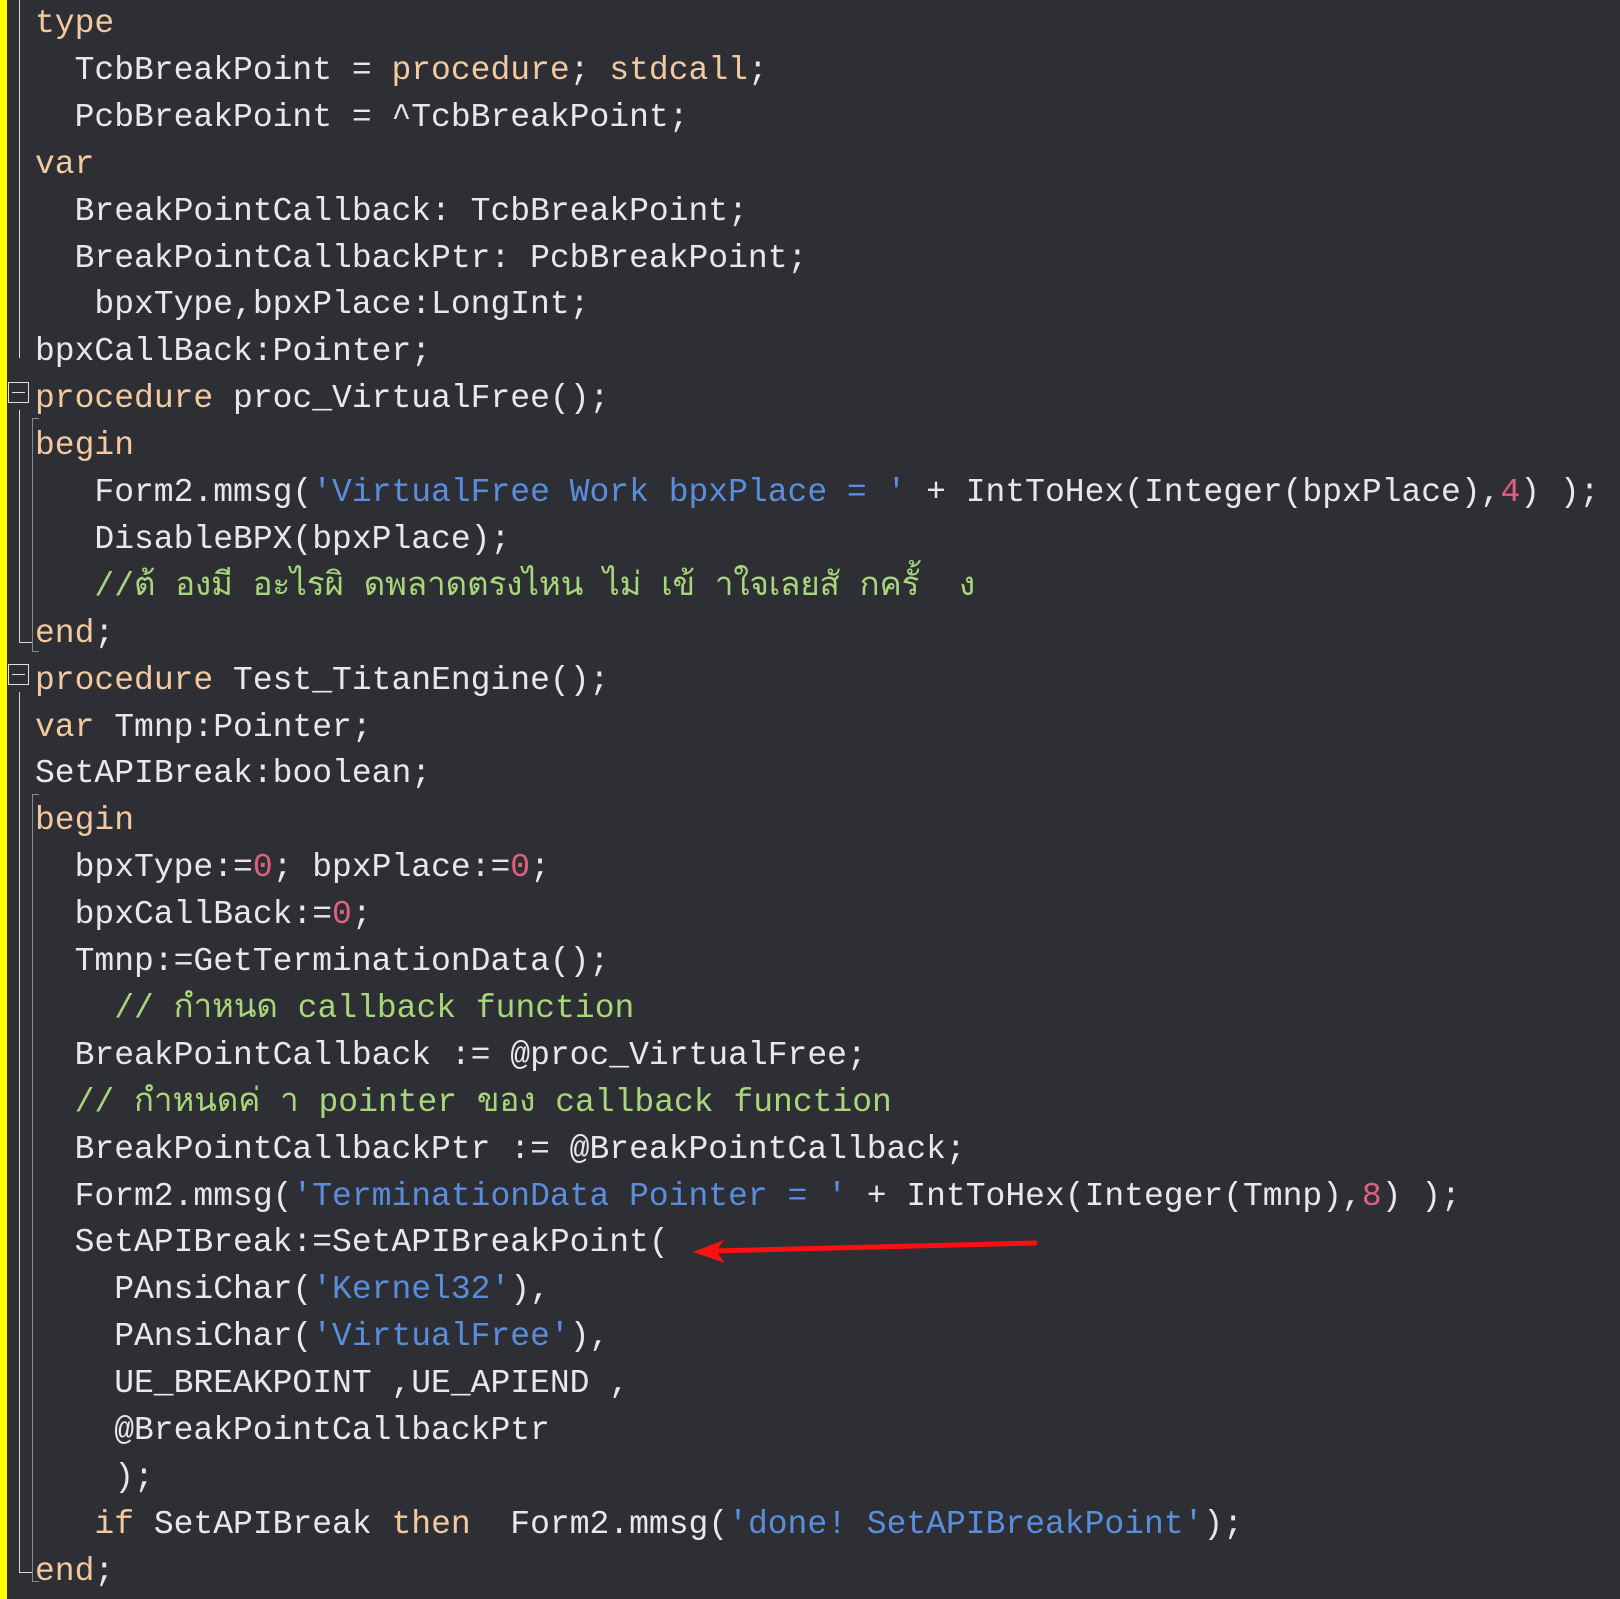  Describe the element at coordinates (966, 1524) in the screenshot. I see `string-literal: 'done! SetAPIBreakPoint'` at that location.